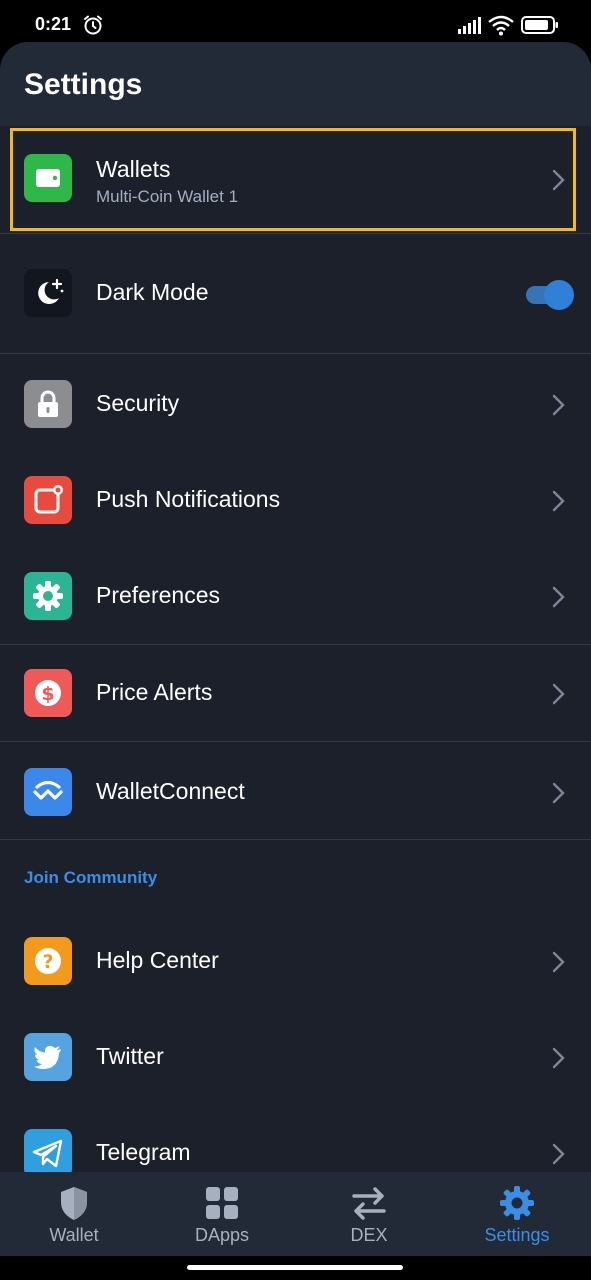 This screenshot has width=591, height=1280. Describe the element at coordinates (48, 293) in the screenshot. I see `moon-stars-icon` at that location.